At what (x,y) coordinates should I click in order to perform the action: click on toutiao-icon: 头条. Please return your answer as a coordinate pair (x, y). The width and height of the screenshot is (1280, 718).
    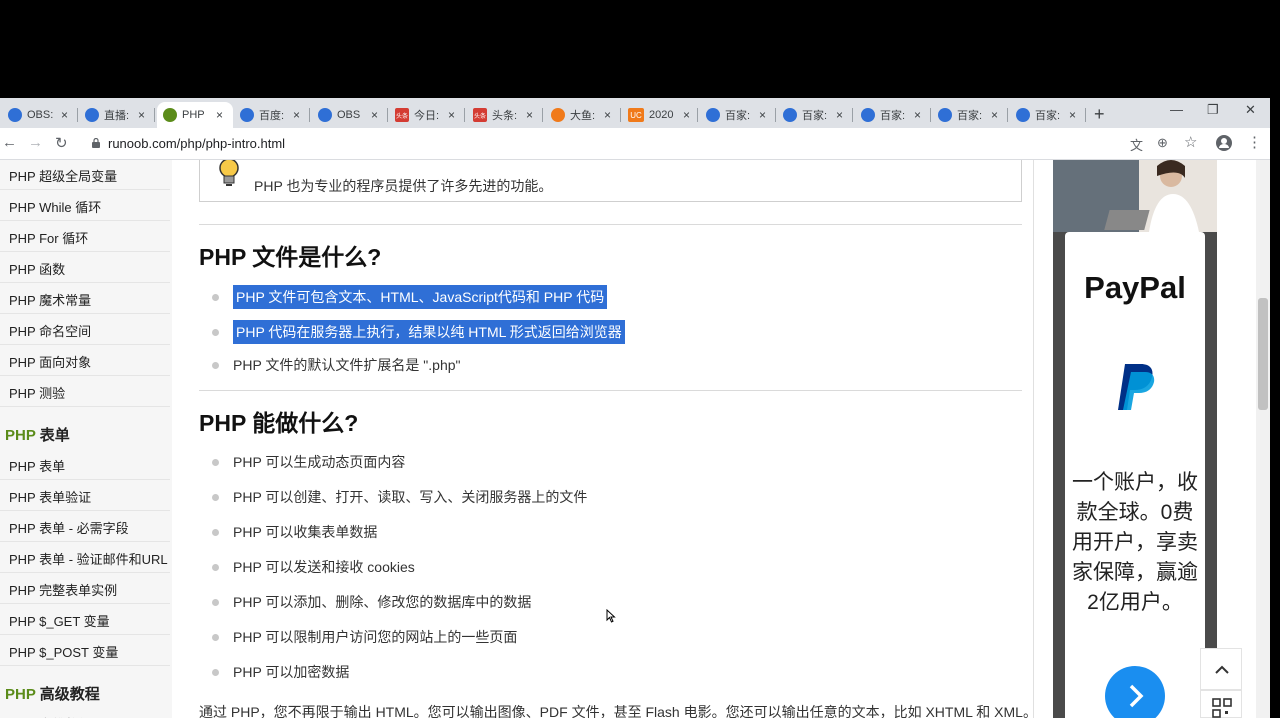
    Looking at the image, I should click on (480, 115).